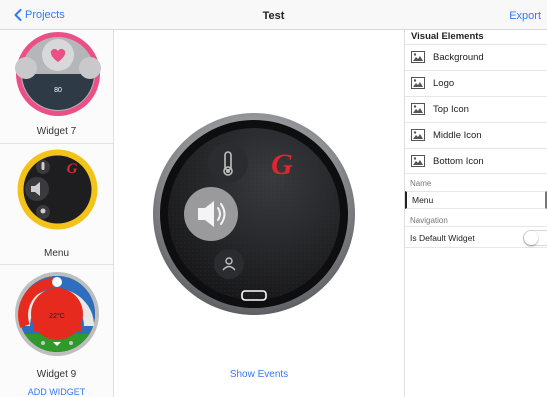 This screenshot has width=547, height=397. I want to click on widget-item-label: Menu, so click(56, 253).